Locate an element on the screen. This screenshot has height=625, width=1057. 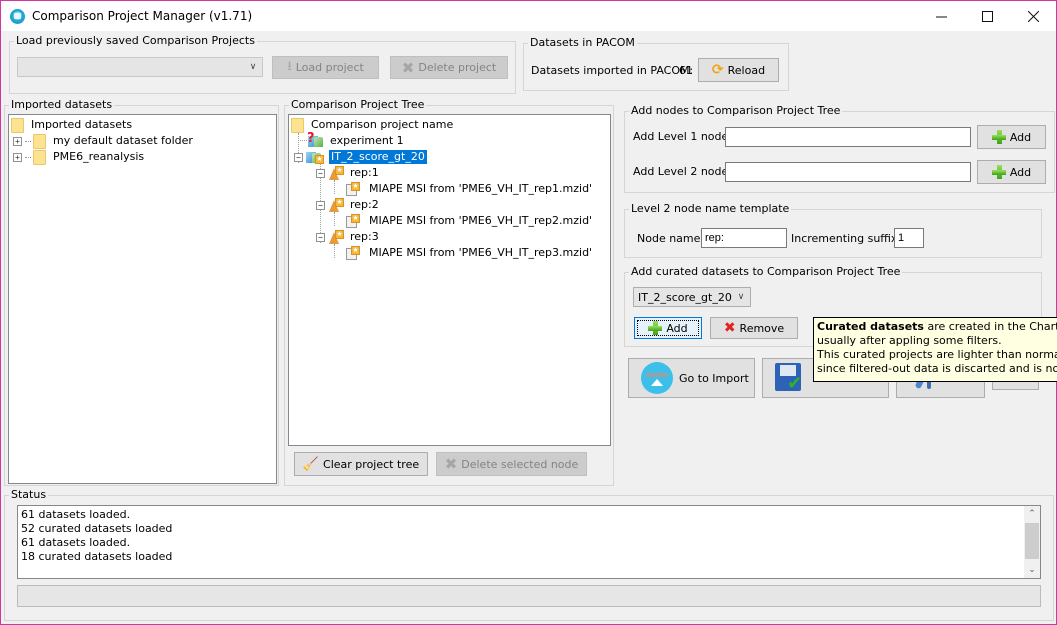
template-legend: Level 2 node name template is located at coordinates (710, 208).